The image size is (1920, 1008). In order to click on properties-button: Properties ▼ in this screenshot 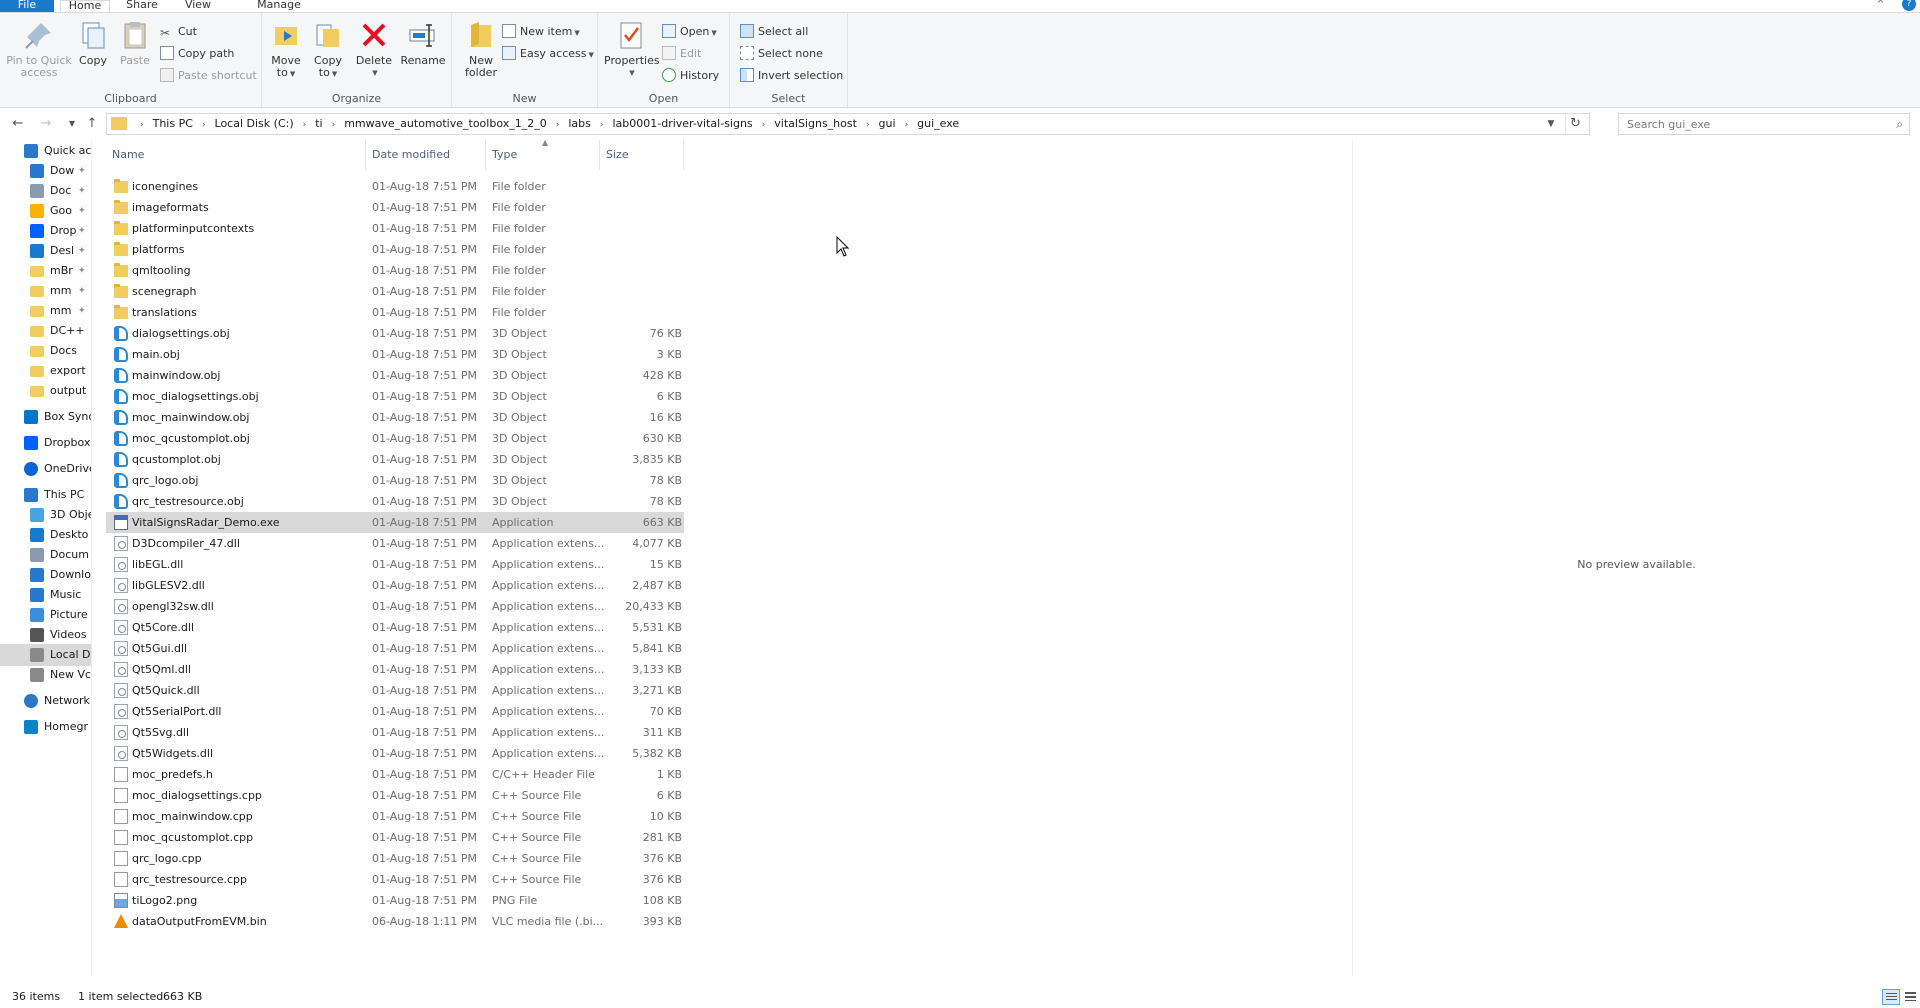, I will do `click(632, 49)`.